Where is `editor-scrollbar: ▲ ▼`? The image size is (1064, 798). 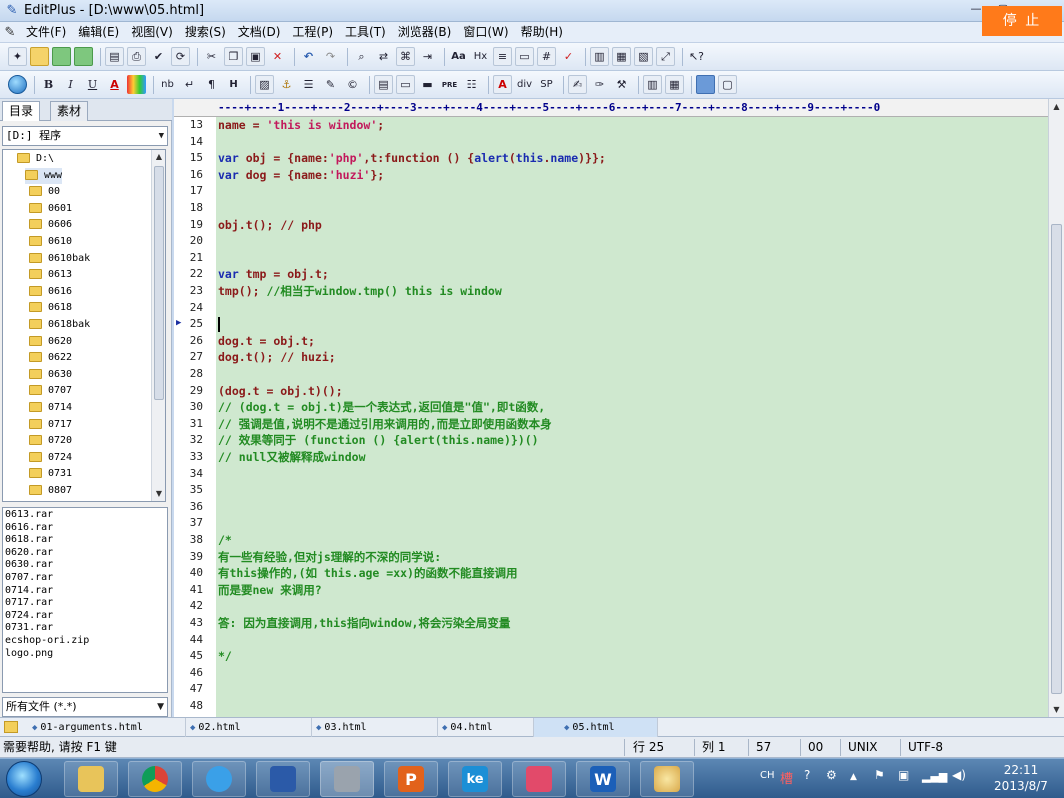 editor-scrollbar: ▲ ▼ is located at coordinates (1056, 408).